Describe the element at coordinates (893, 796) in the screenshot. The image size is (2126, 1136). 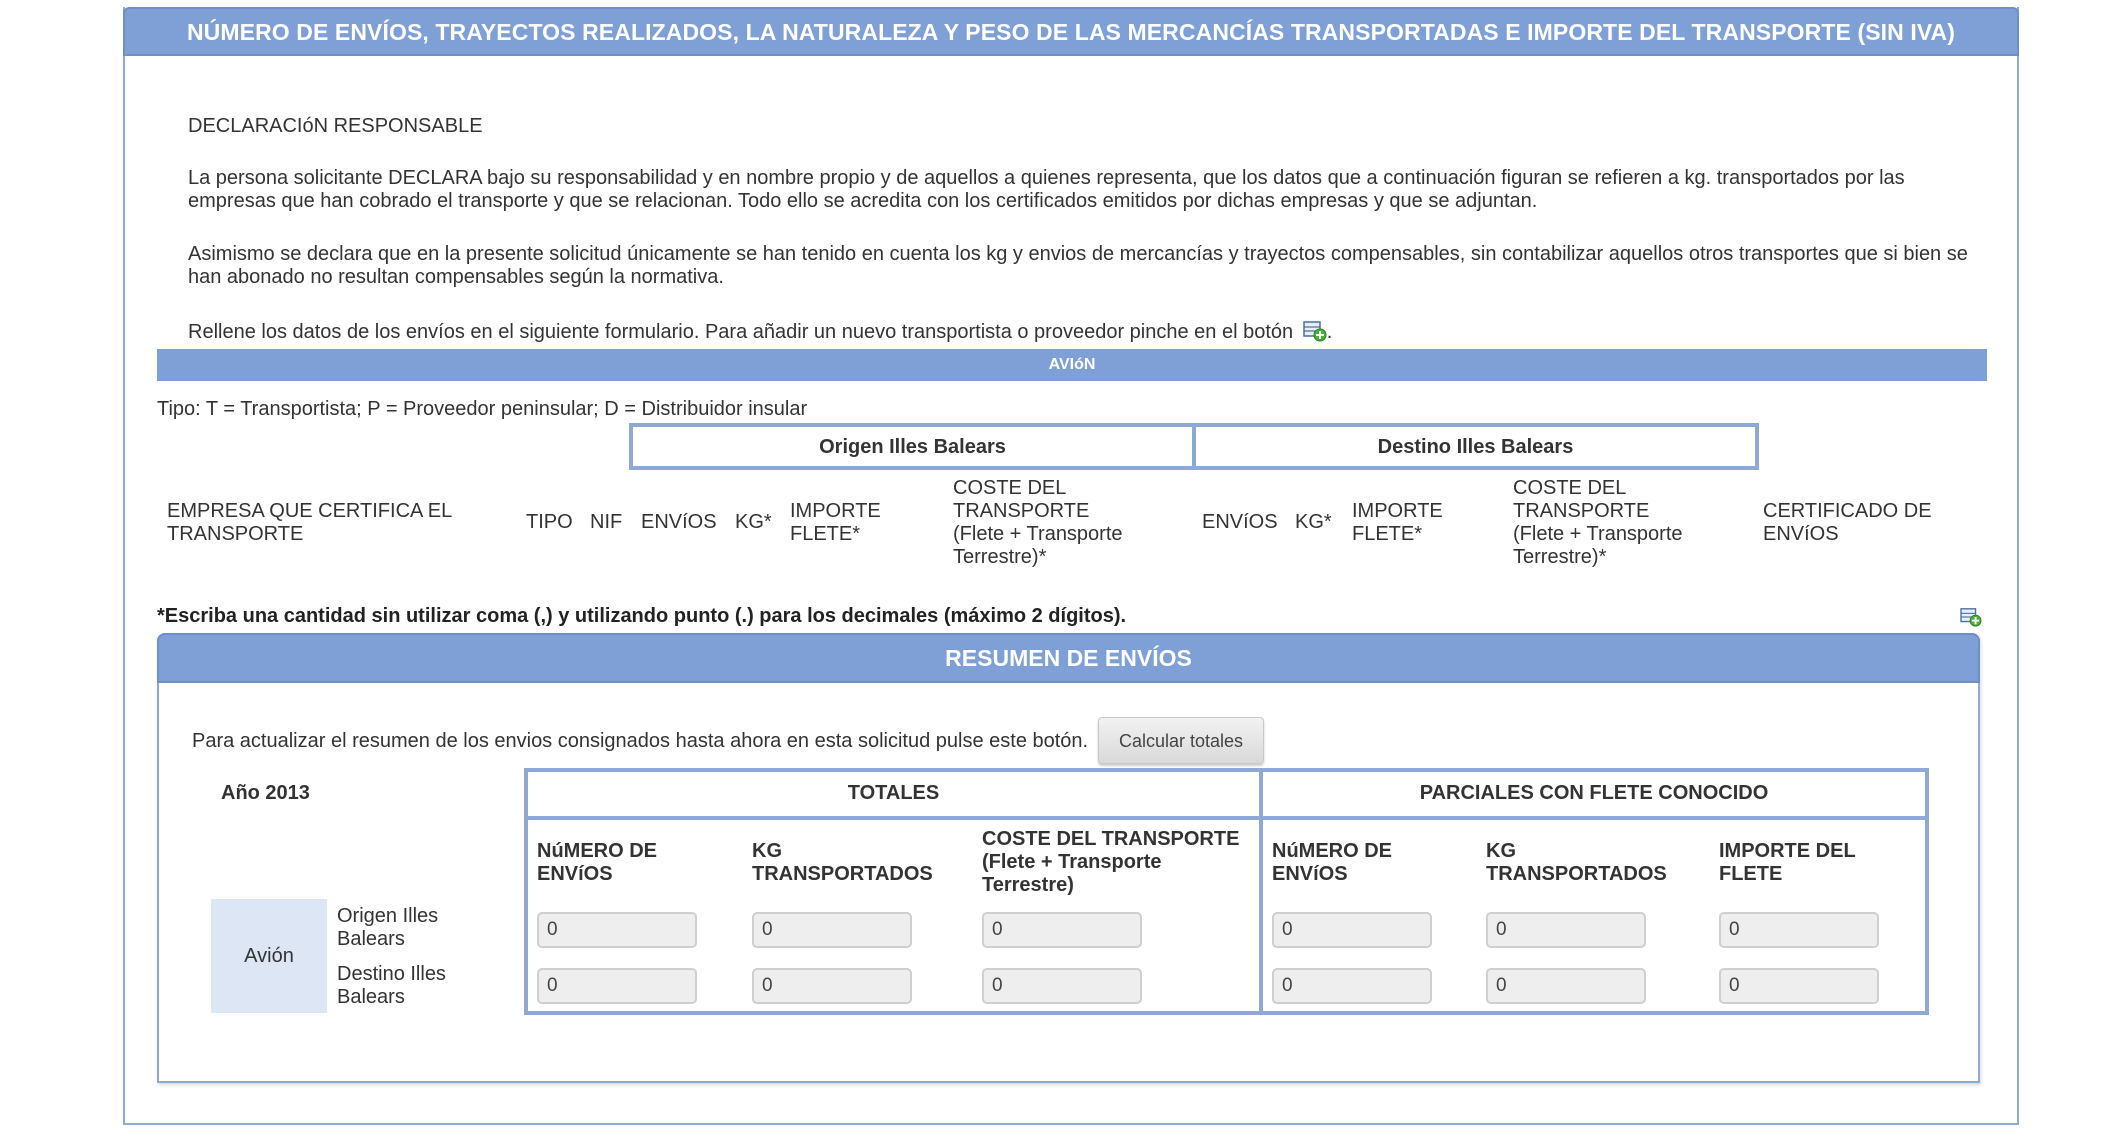
I see `totales-header: TOTALES` at that location.